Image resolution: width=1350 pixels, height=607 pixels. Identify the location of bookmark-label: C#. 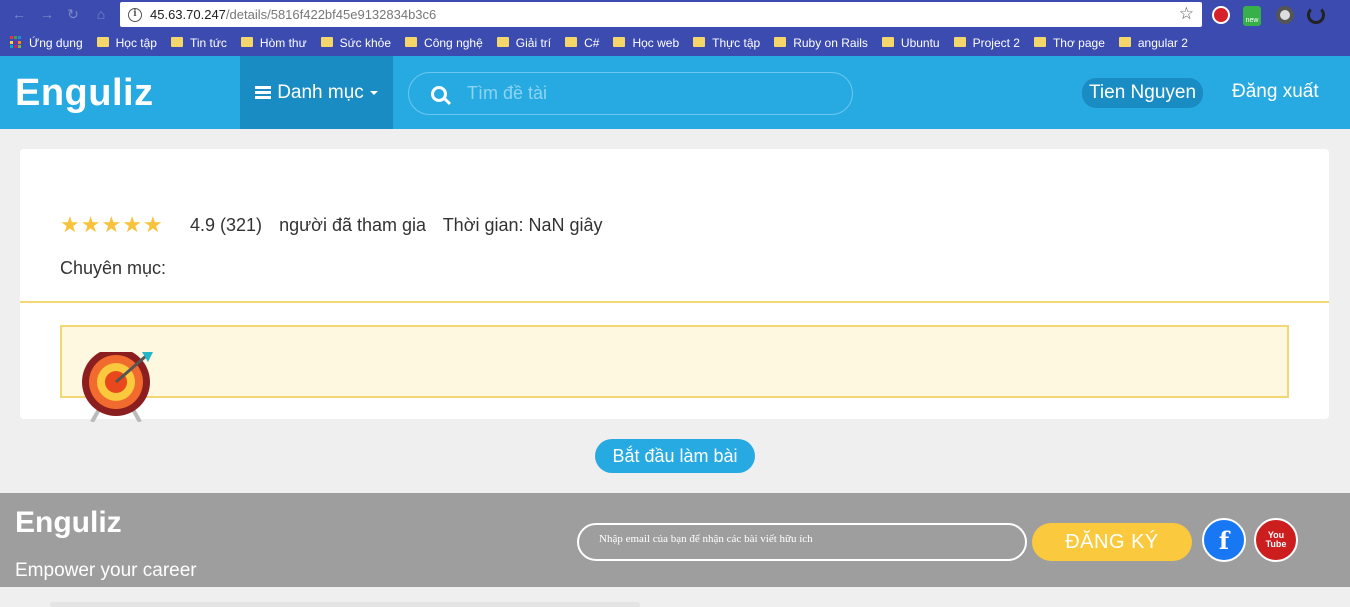
(592, 42).